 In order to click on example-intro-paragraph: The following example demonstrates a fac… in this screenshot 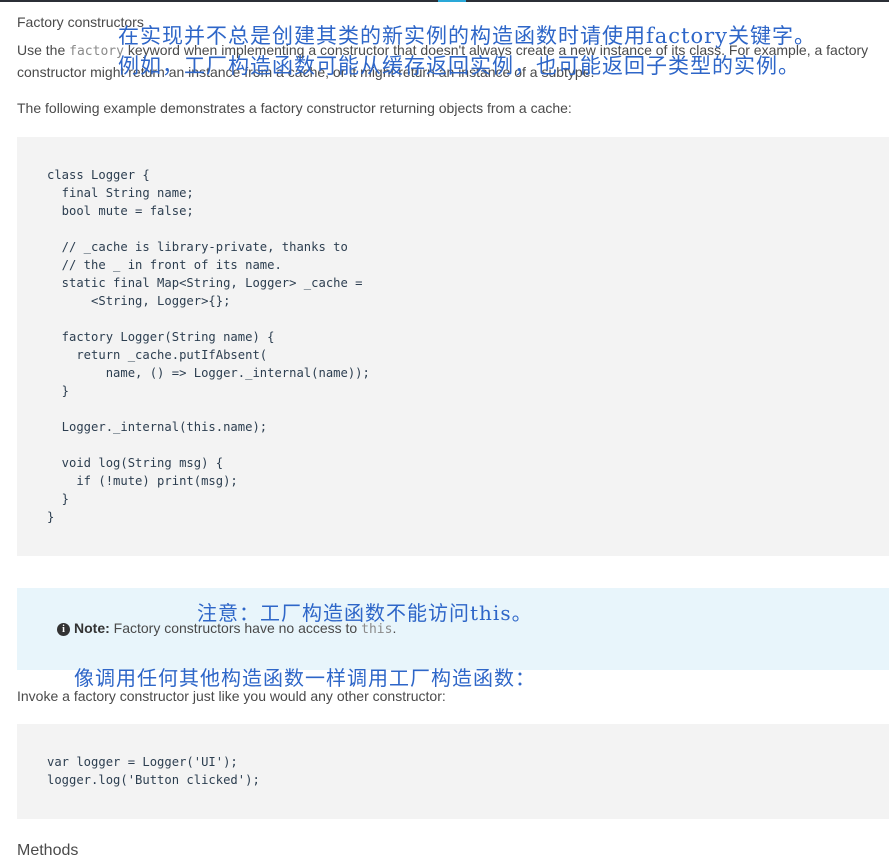, I will do `click(294, 108)`.